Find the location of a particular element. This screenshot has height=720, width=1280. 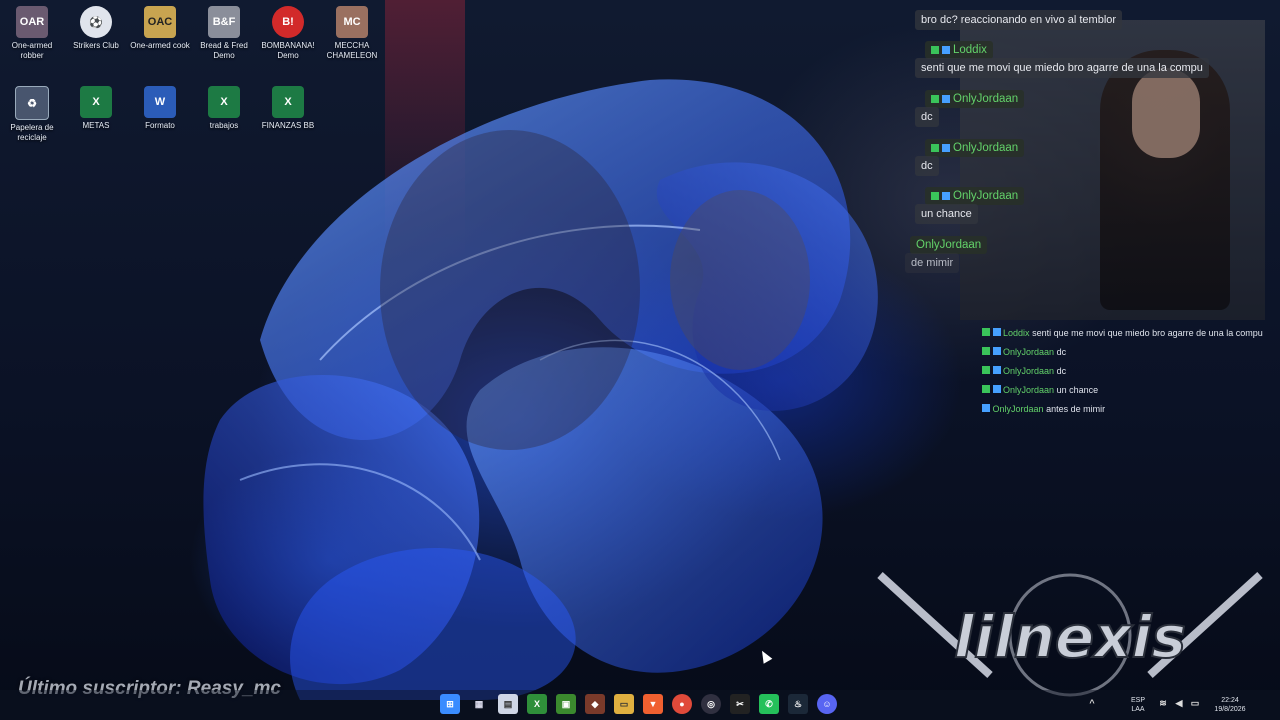

svg-text: lilnexis is located at coordinates (1070, 637).